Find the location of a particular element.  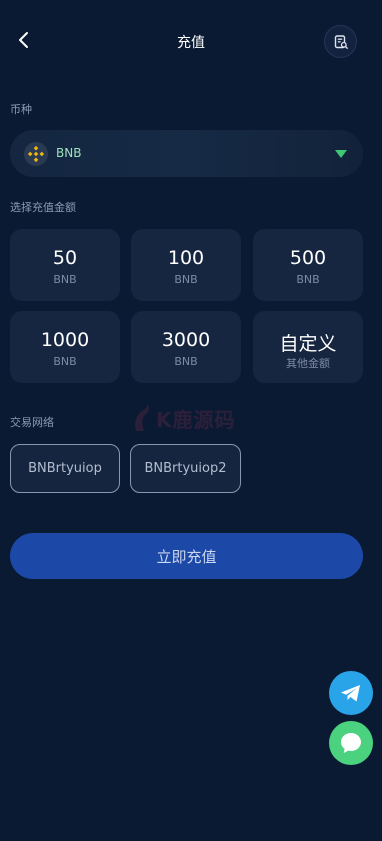

coin-select: BNB is located at coordinates (186, 153).